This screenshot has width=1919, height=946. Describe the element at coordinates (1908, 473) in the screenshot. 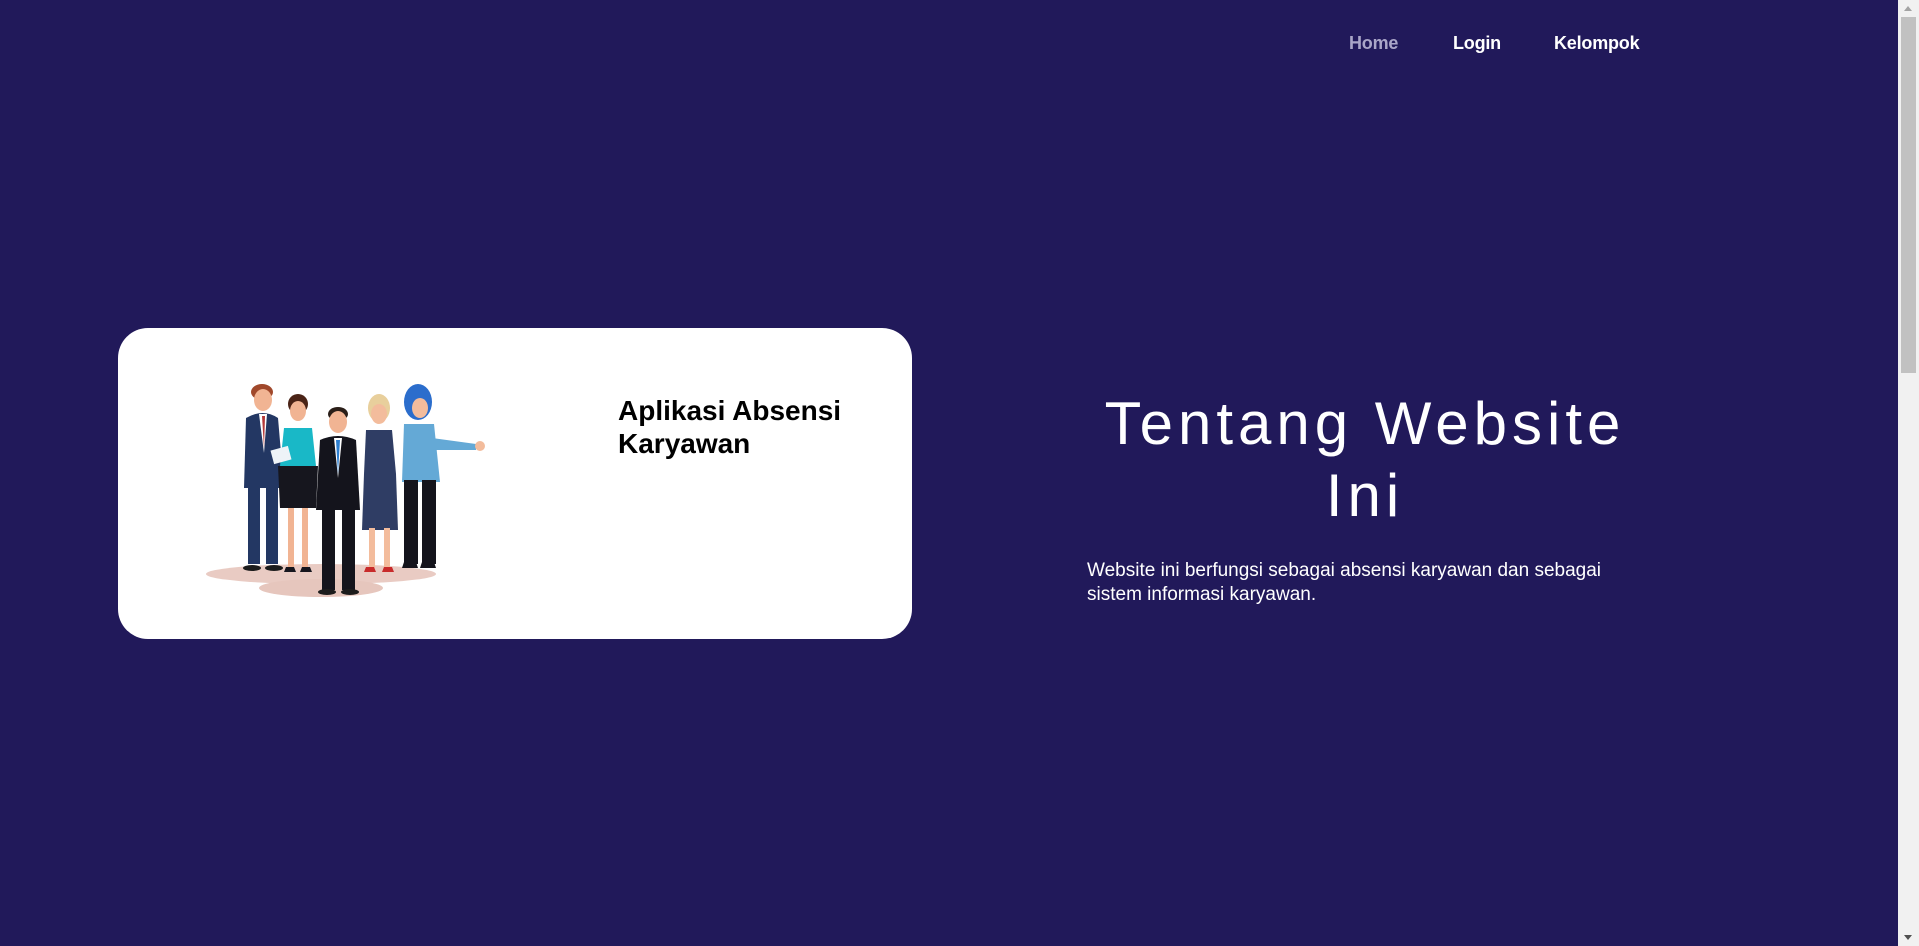

I see `vertical-scrollbar` at that location.